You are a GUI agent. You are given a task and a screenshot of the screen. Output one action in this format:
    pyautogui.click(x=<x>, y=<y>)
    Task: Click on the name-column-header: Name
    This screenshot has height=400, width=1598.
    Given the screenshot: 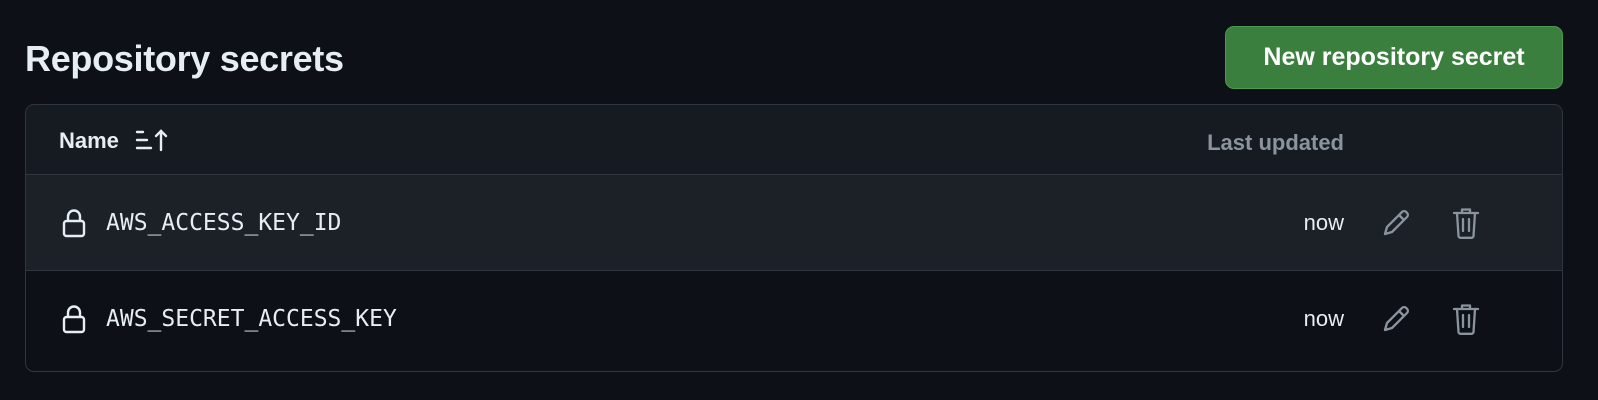 What is the action you would take?
    pyautogui.click(x=89, y=140)
    